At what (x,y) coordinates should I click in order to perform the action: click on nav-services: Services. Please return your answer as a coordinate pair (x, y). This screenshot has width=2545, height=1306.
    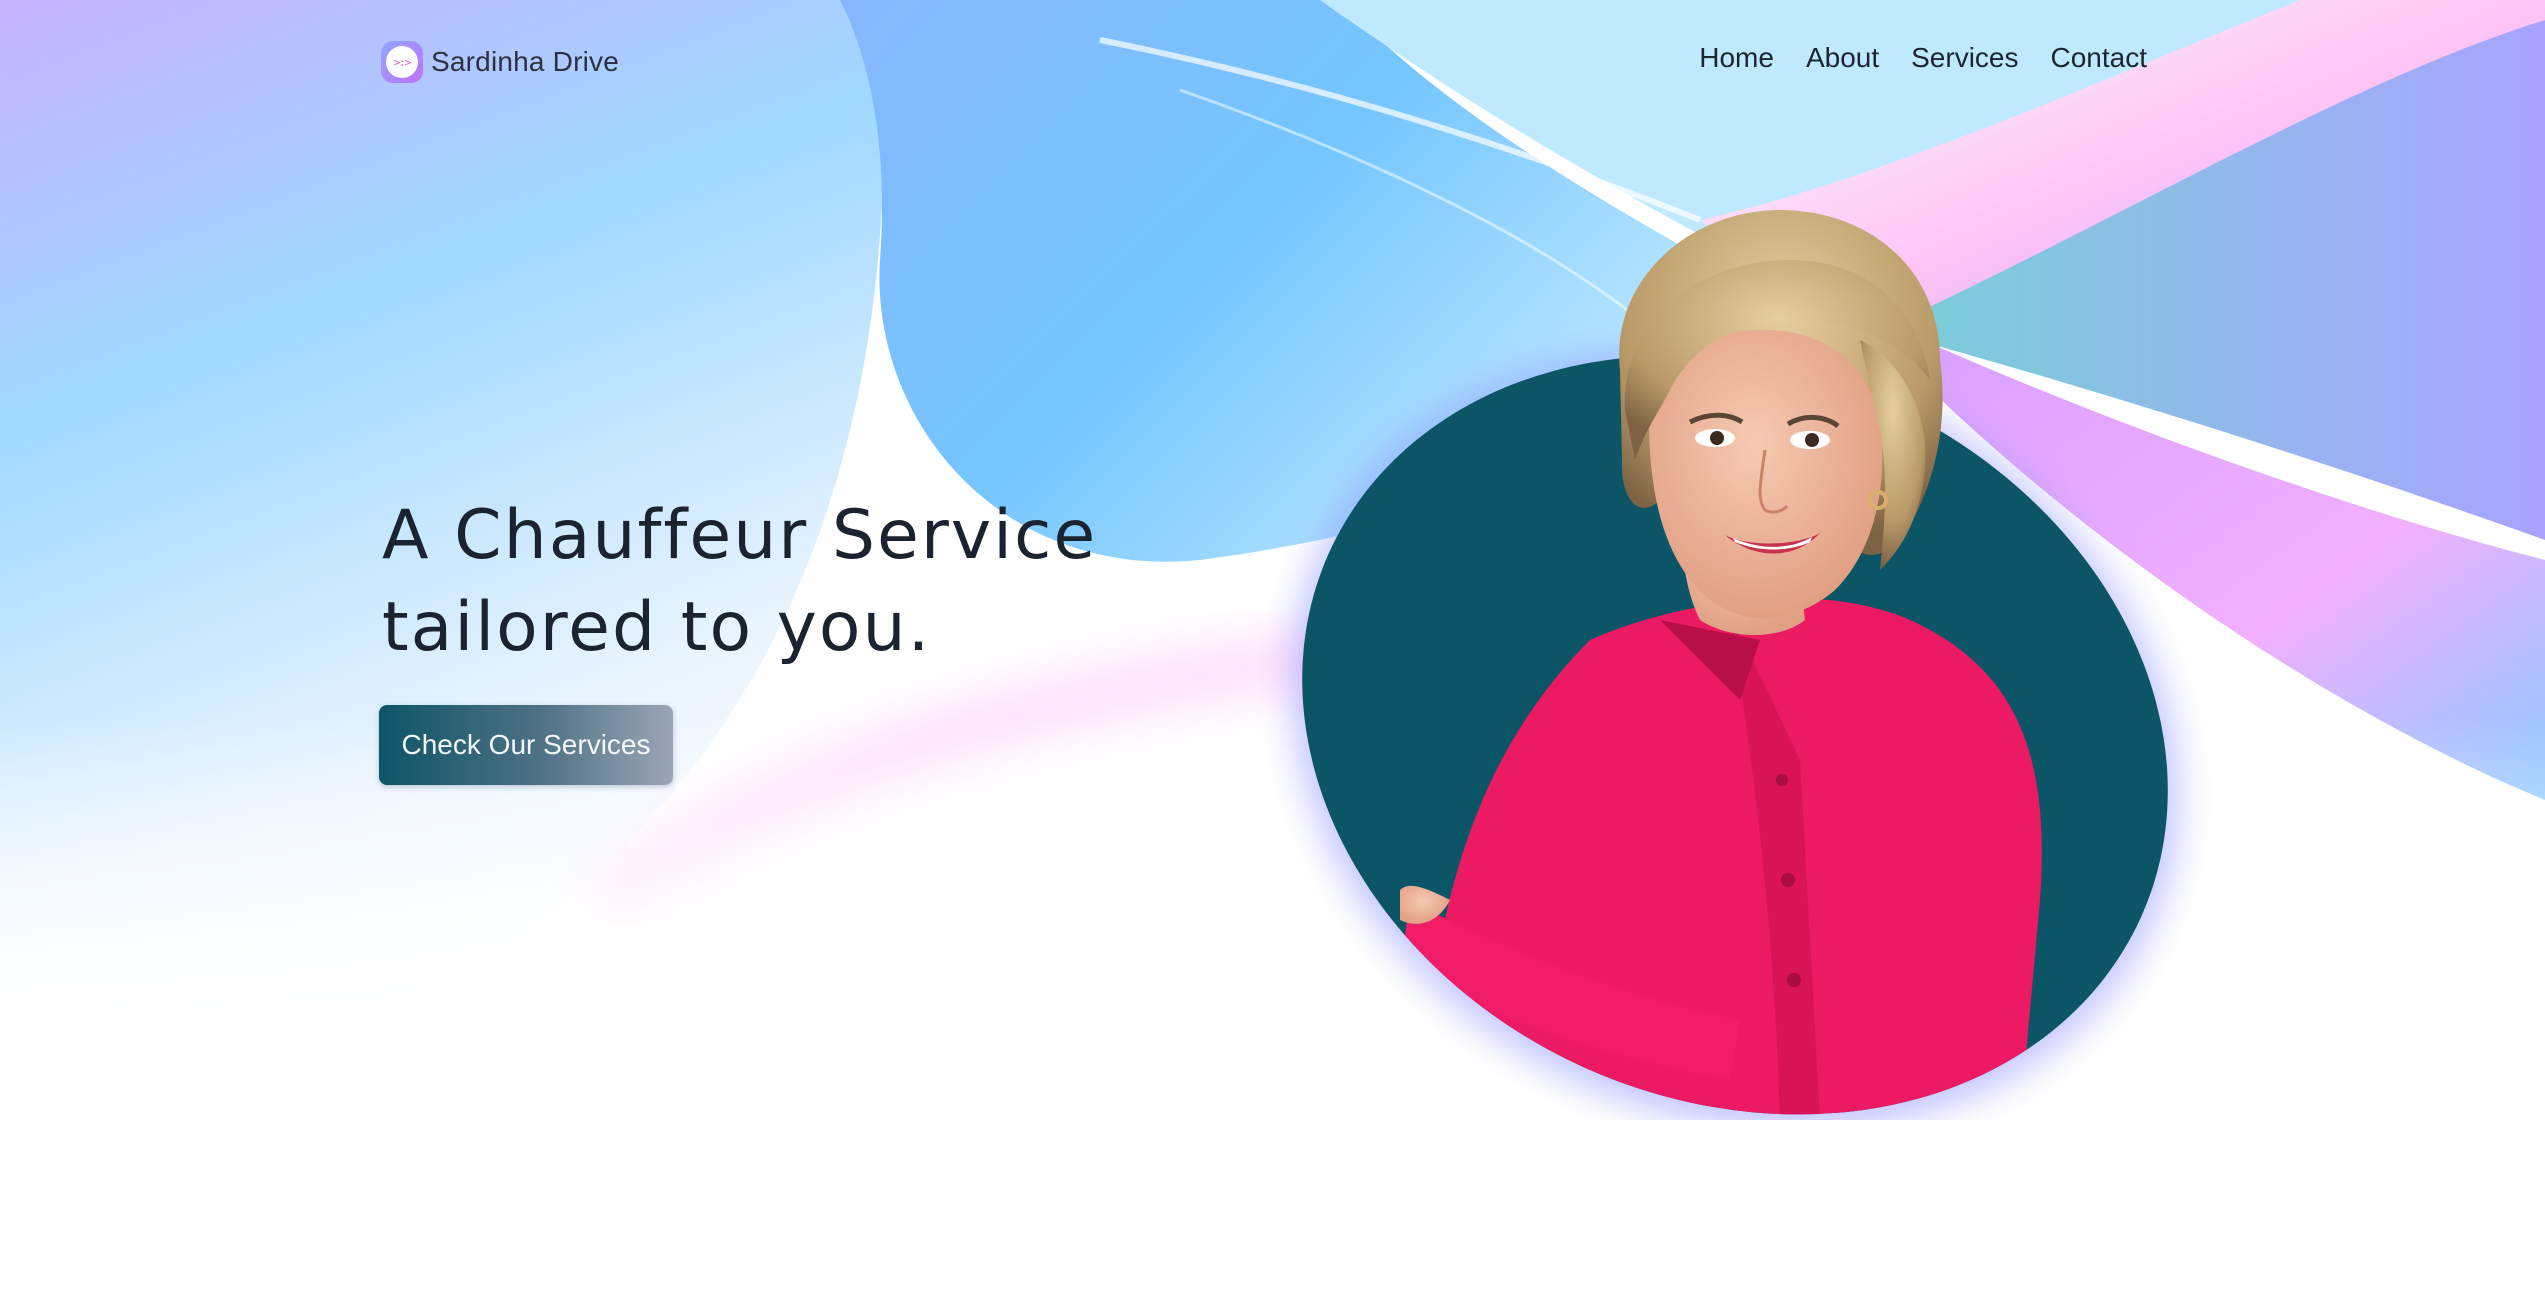
    Looking at the image, I should click on (1964, 58).